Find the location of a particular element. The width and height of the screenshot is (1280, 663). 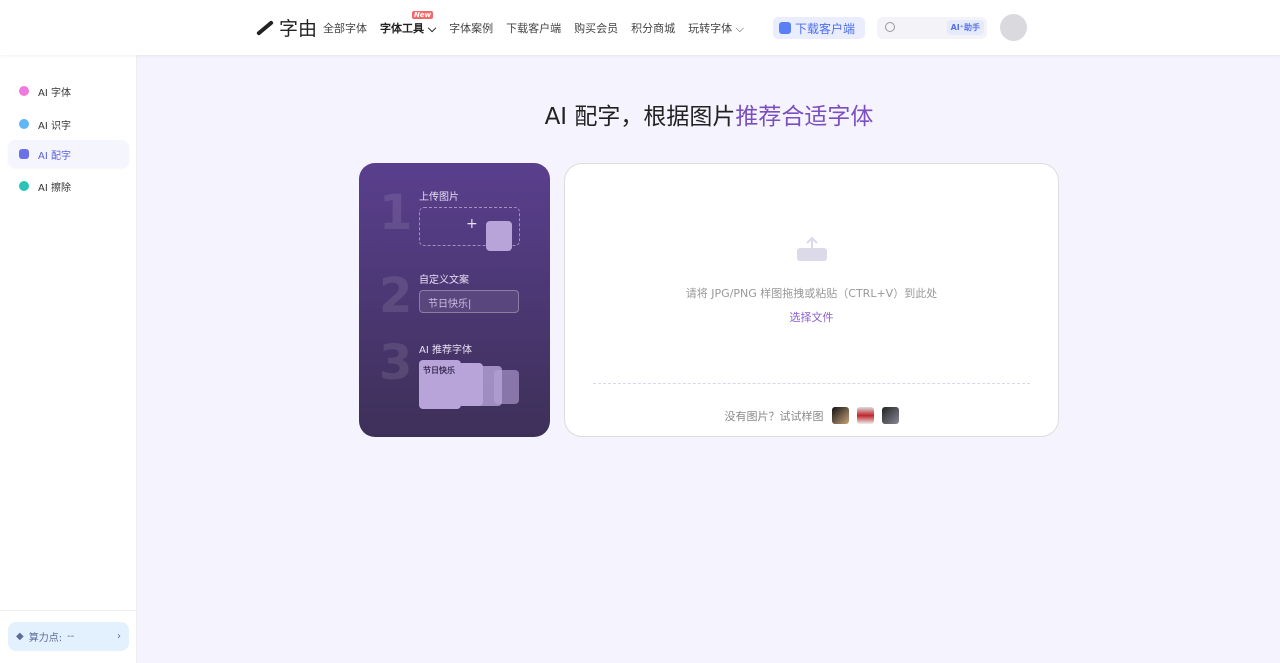

nav-play-fonts: 玩转字体 ⌵ is located at coordinates (716, 28).